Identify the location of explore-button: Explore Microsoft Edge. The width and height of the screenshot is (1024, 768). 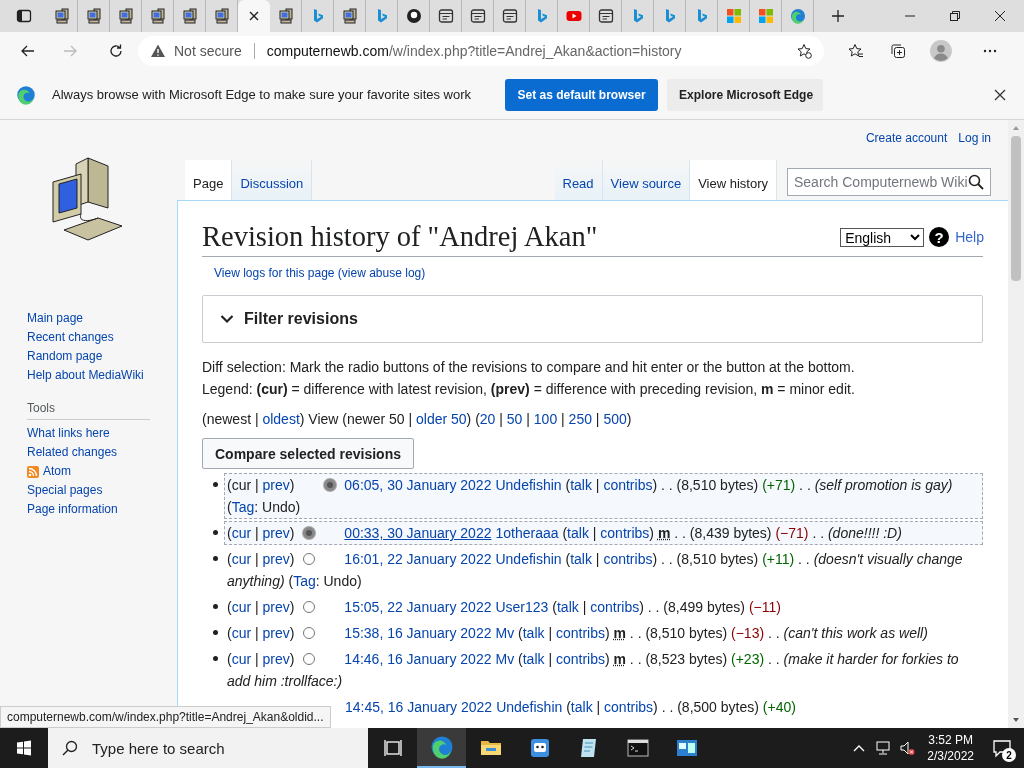
(745, 94).